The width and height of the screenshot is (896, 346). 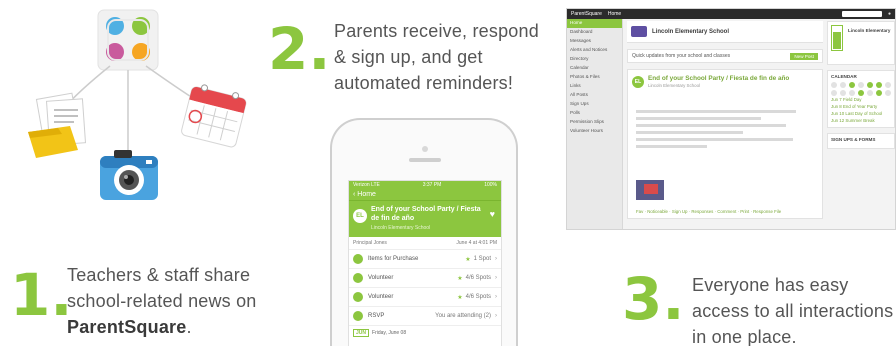 What do you see at coordinates (425, 259) in the screenshot?
I see `signup-row: Items for Purchase ★ 1 Spot ›` at bounding box center [425, 259].